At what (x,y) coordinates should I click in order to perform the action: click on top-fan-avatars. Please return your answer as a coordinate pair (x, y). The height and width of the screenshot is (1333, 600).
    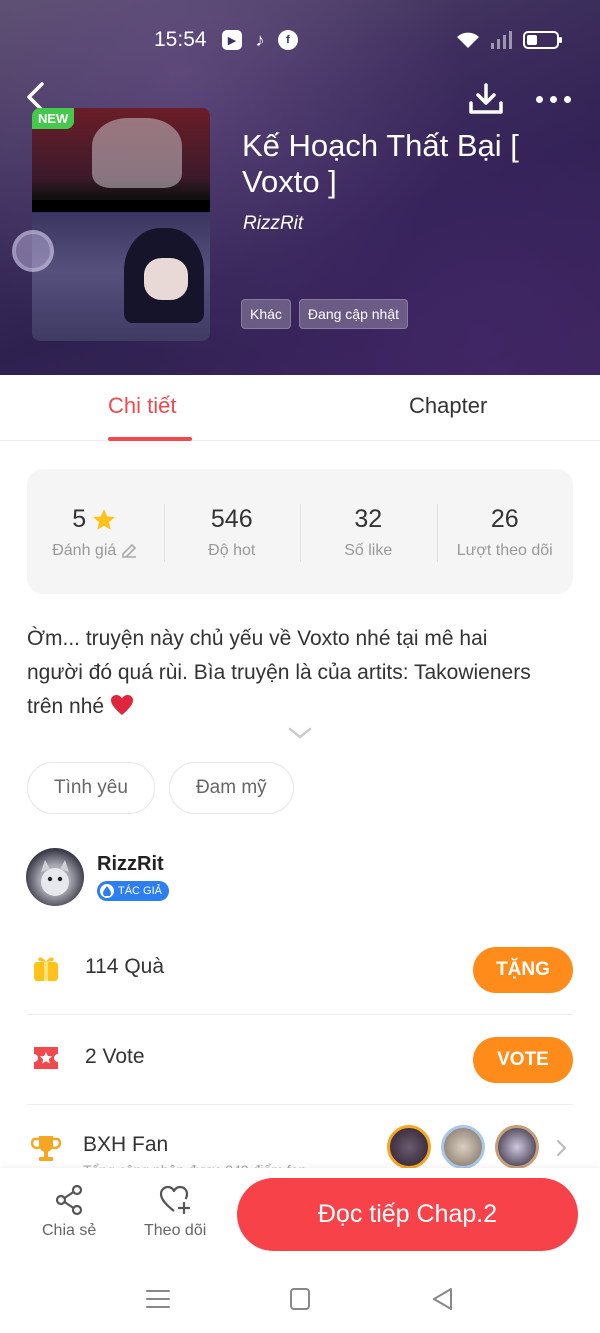
    Looking at the image, I should click on (463, 1147).